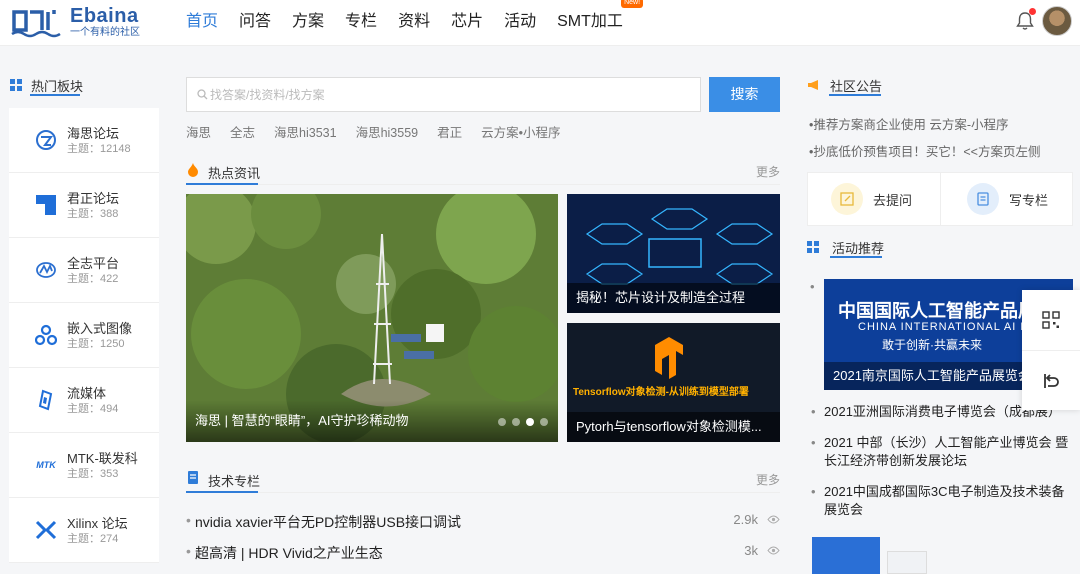  Describe the element at coordinates (768, 479) in the screenshot. I see `column-more-link: 更多` at that location.